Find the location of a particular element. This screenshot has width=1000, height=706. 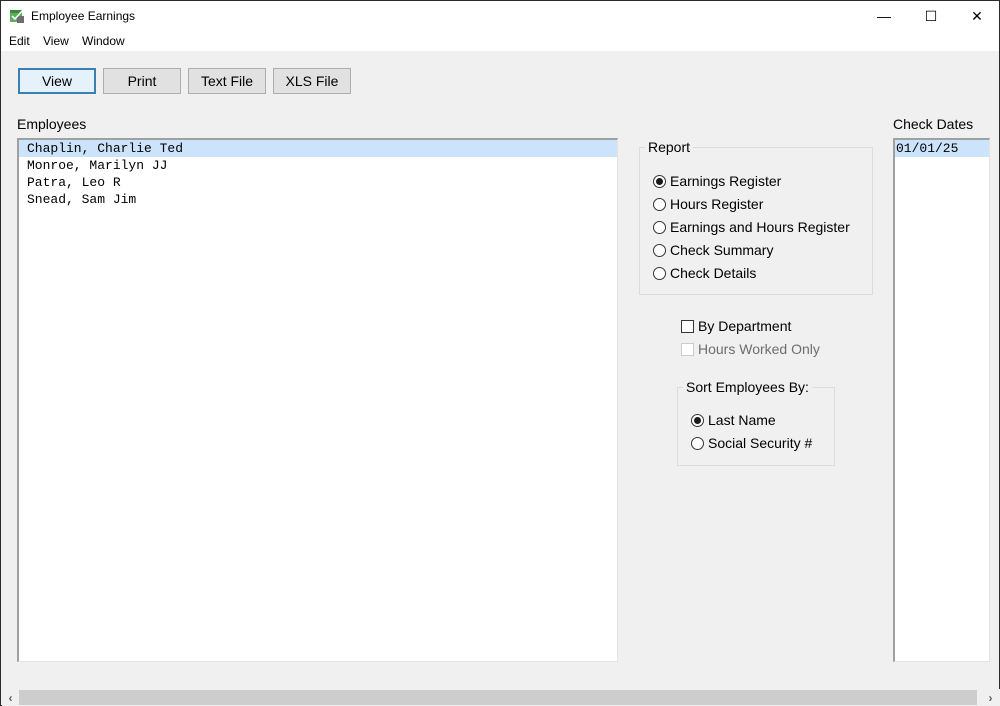

chevron-right-icon: › is located at coordinates (990, 697).